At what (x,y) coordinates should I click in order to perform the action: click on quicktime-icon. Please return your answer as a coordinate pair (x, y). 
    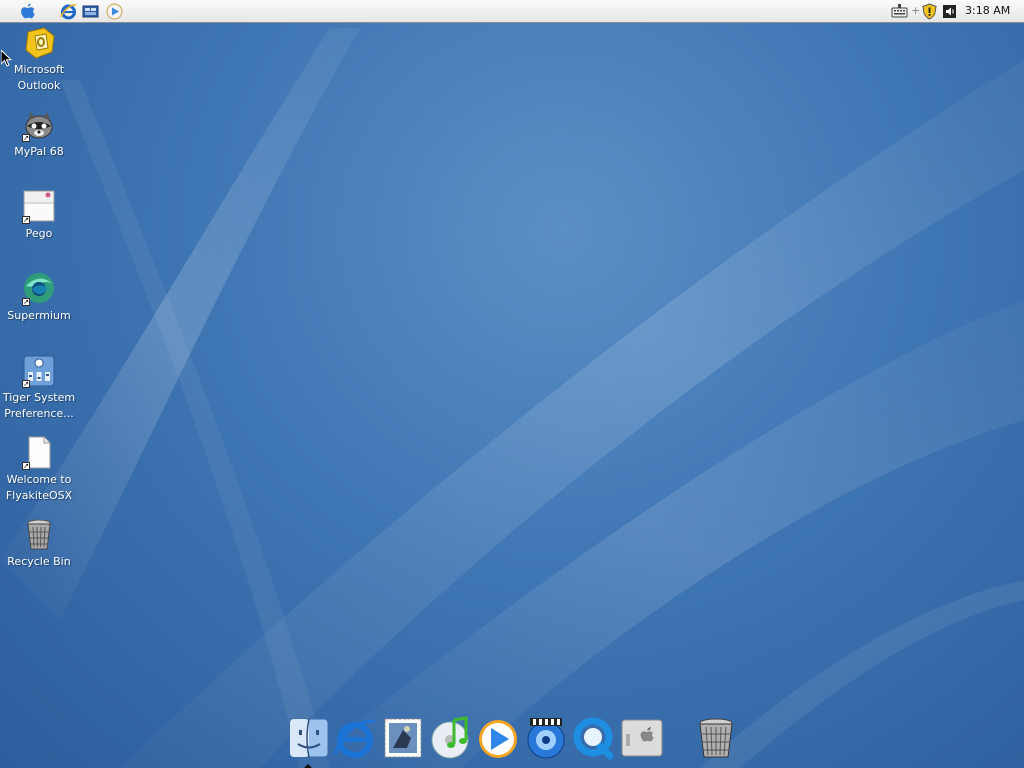
    Looking at the image, I should click on (594, 739).